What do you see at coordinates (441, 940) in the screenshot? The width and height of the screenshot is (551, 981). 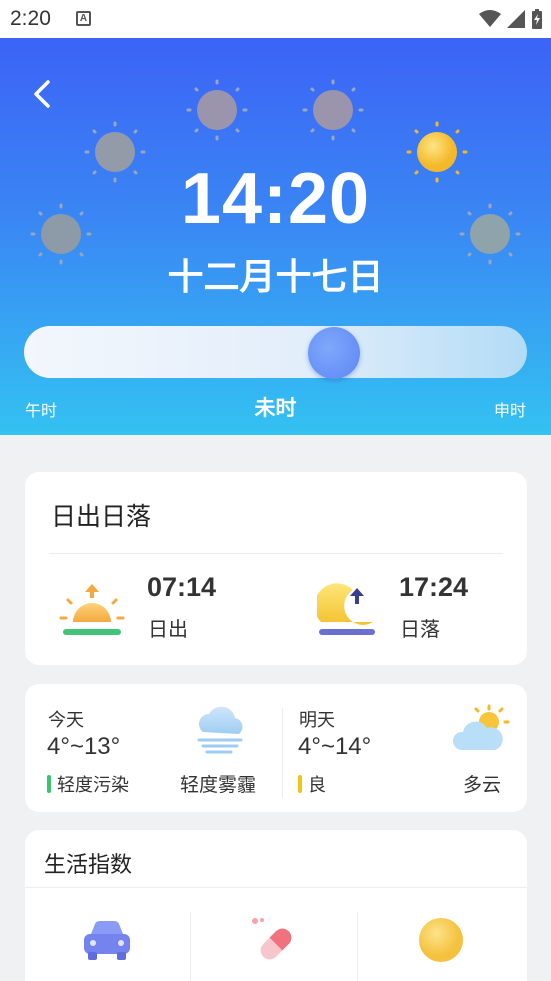 I see `sun-icon` at bounding box center [441, 940].